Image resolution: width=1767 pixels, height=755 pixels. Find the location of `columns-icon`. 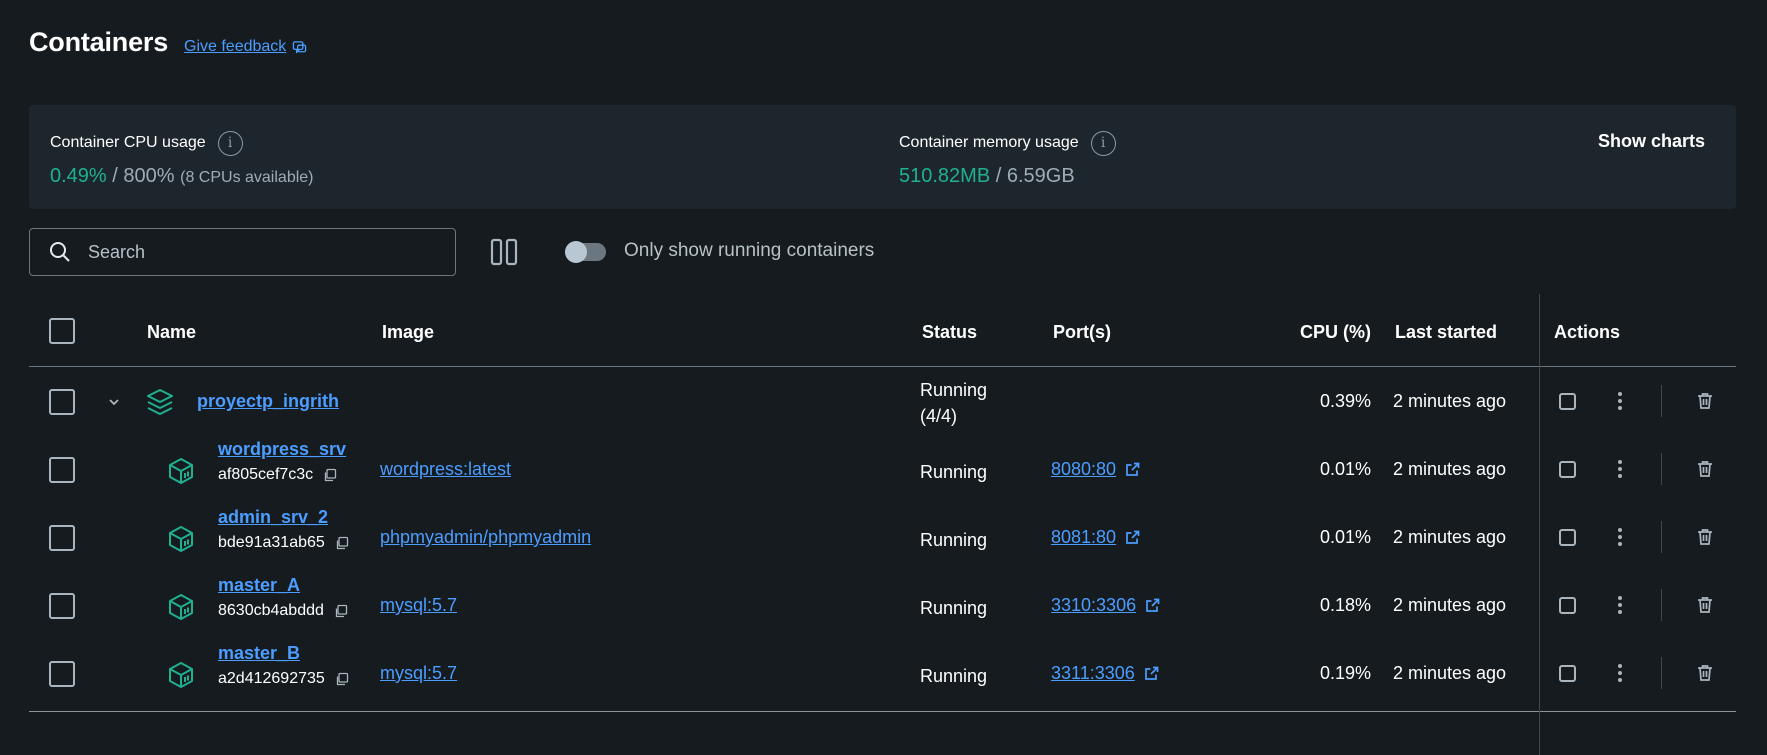

columns-icon is located at coordinates (504, 252).